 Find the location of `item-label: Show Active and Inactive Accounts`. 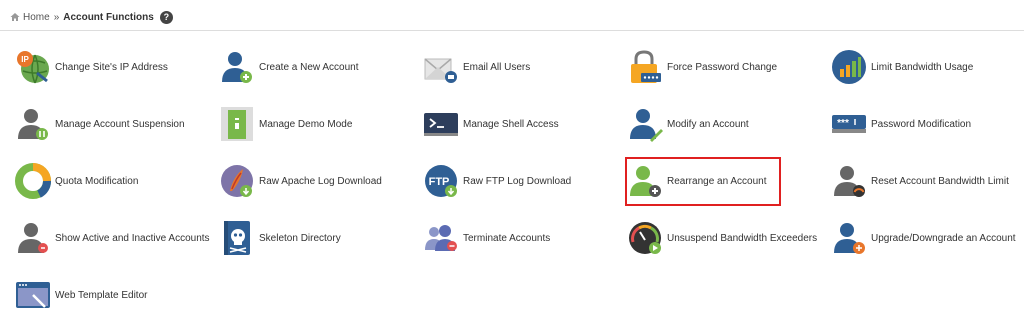

item-label: Show Active and Inactive Accounts is located at coordinates (132, 238).